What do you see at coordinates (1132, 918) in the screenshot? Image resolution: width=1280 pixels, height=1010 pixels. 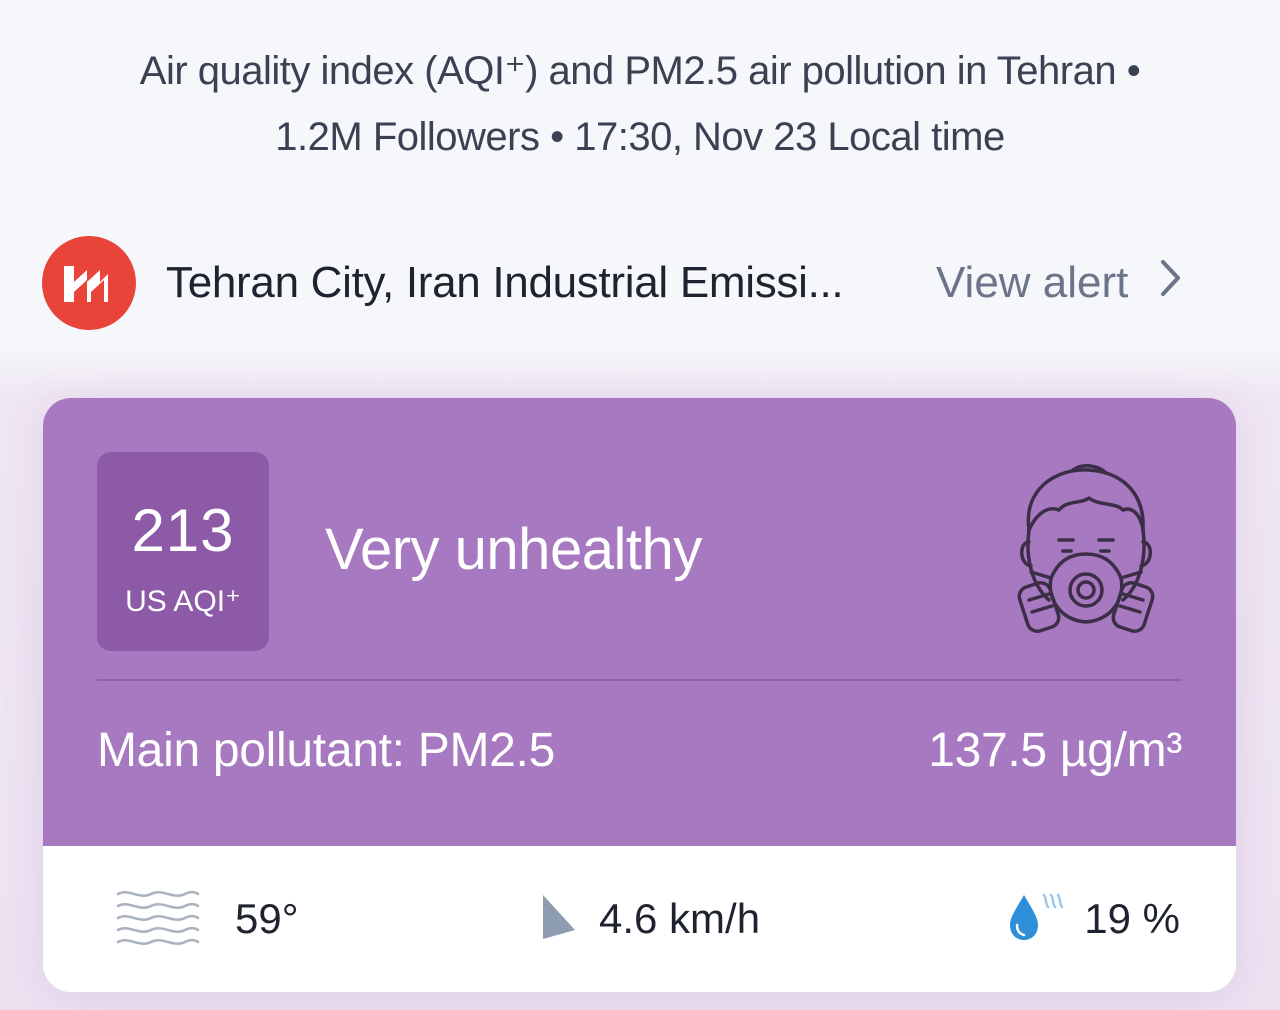 I see `humidity-value: 19 %` at bounding box center [1132, 918].